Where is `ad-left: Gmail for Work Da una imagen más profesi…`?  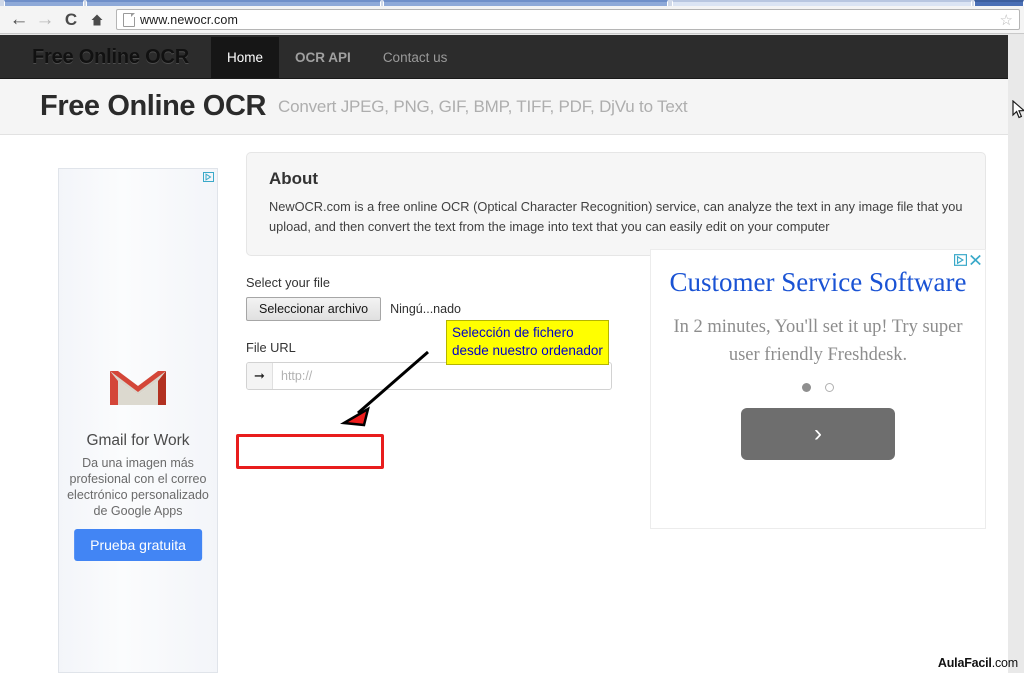 ad-left: Gmail for Work Da una imagen más profesi… is located at coordinates (138, 420).